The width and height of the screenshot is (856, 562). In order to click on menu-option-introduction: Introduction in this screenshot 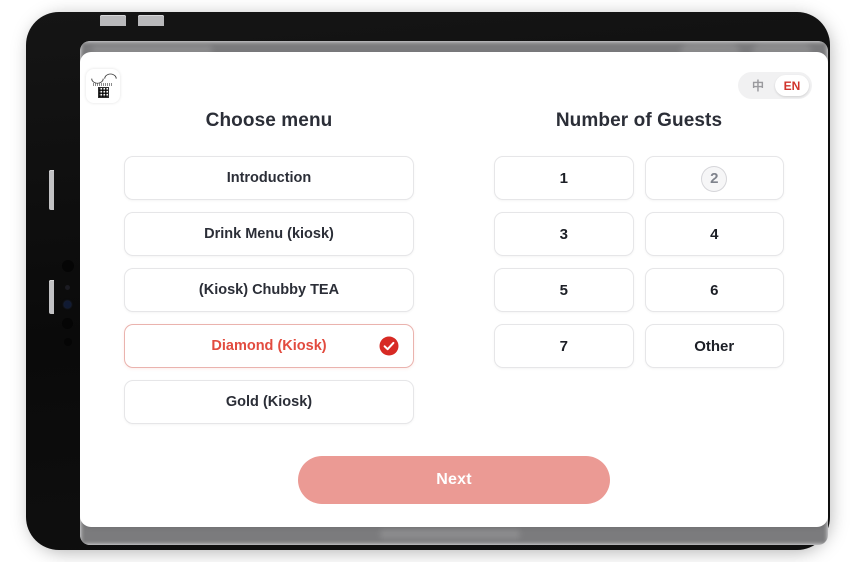, I will do `click(269, 178)`.